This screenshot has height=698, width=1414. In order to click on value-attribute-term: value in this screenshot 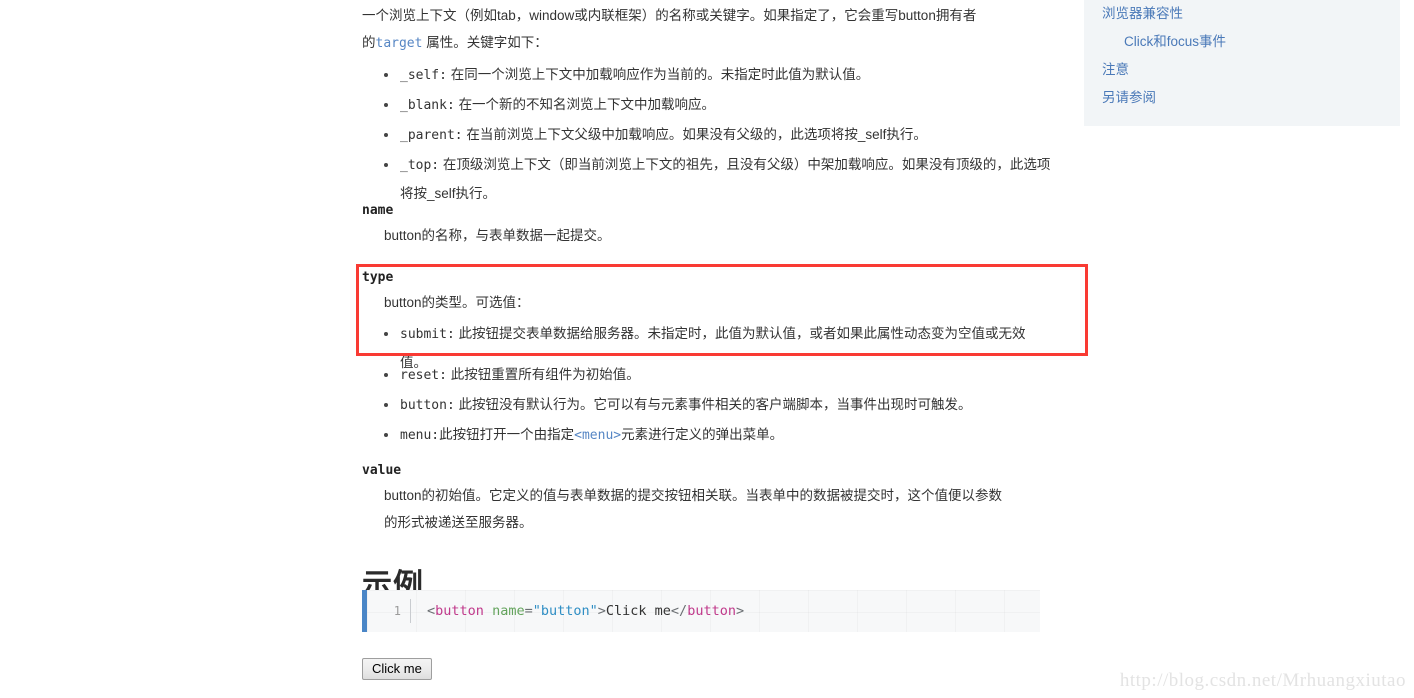, I will do `click(382, 470)`.